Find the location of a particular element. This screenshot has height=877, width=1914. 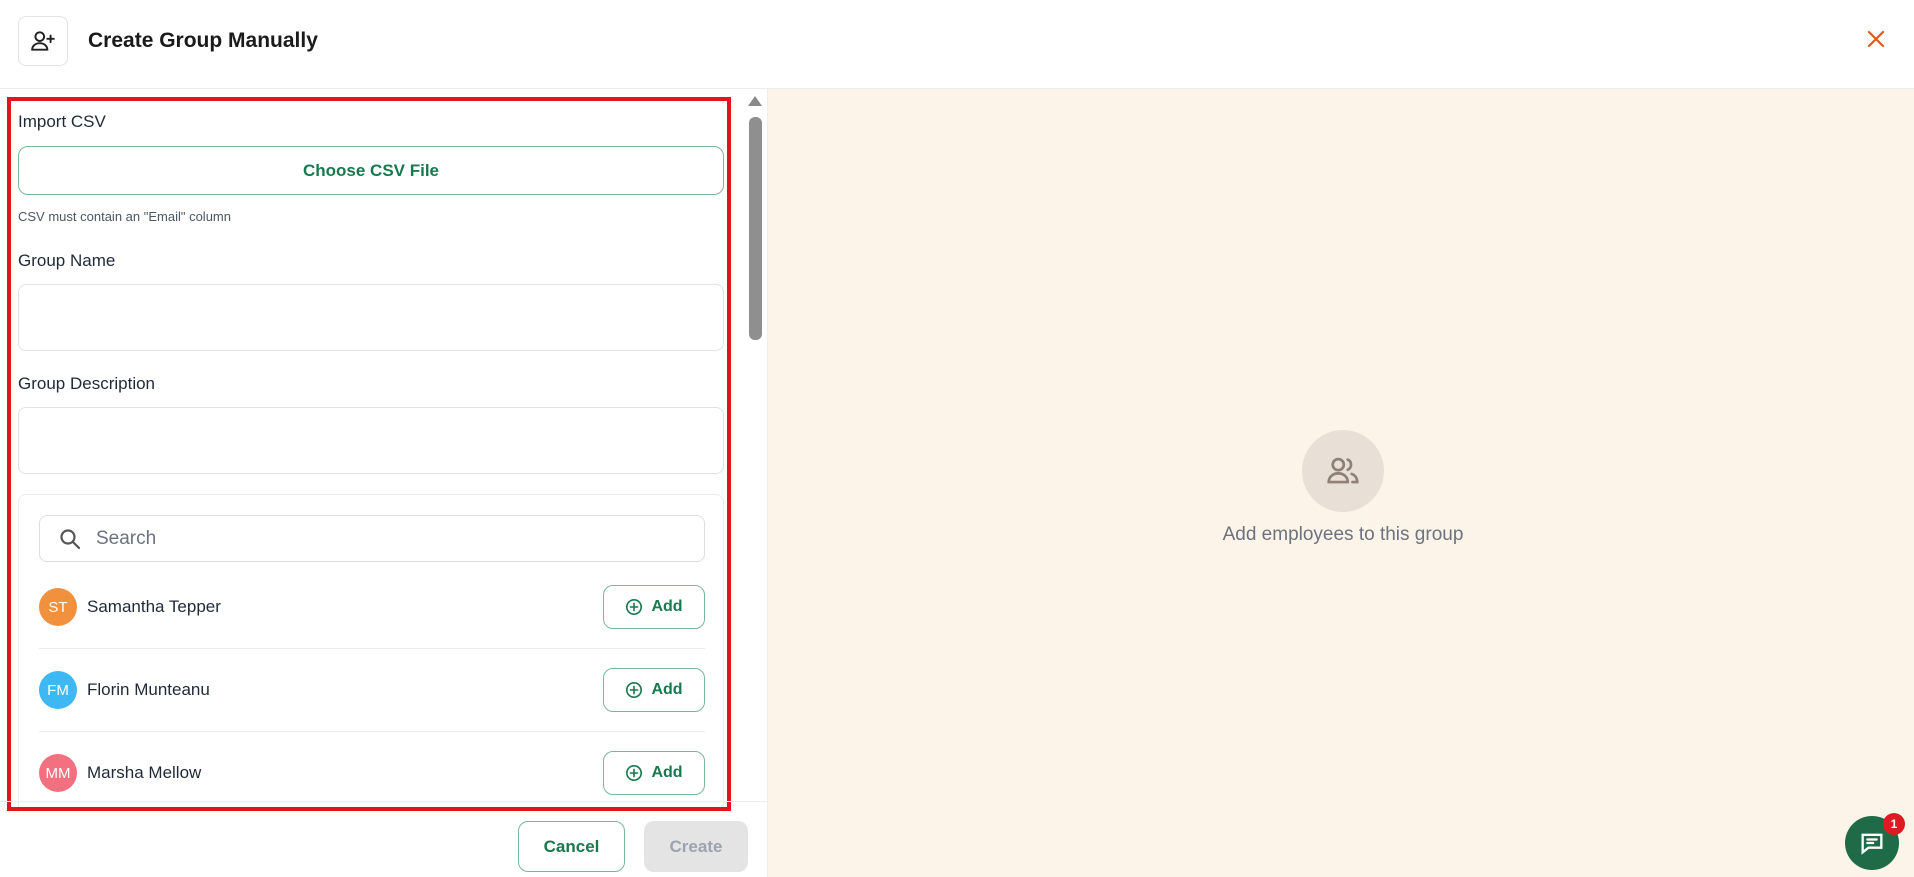

scroll-up-arrow is located at coordinates (755, 101).